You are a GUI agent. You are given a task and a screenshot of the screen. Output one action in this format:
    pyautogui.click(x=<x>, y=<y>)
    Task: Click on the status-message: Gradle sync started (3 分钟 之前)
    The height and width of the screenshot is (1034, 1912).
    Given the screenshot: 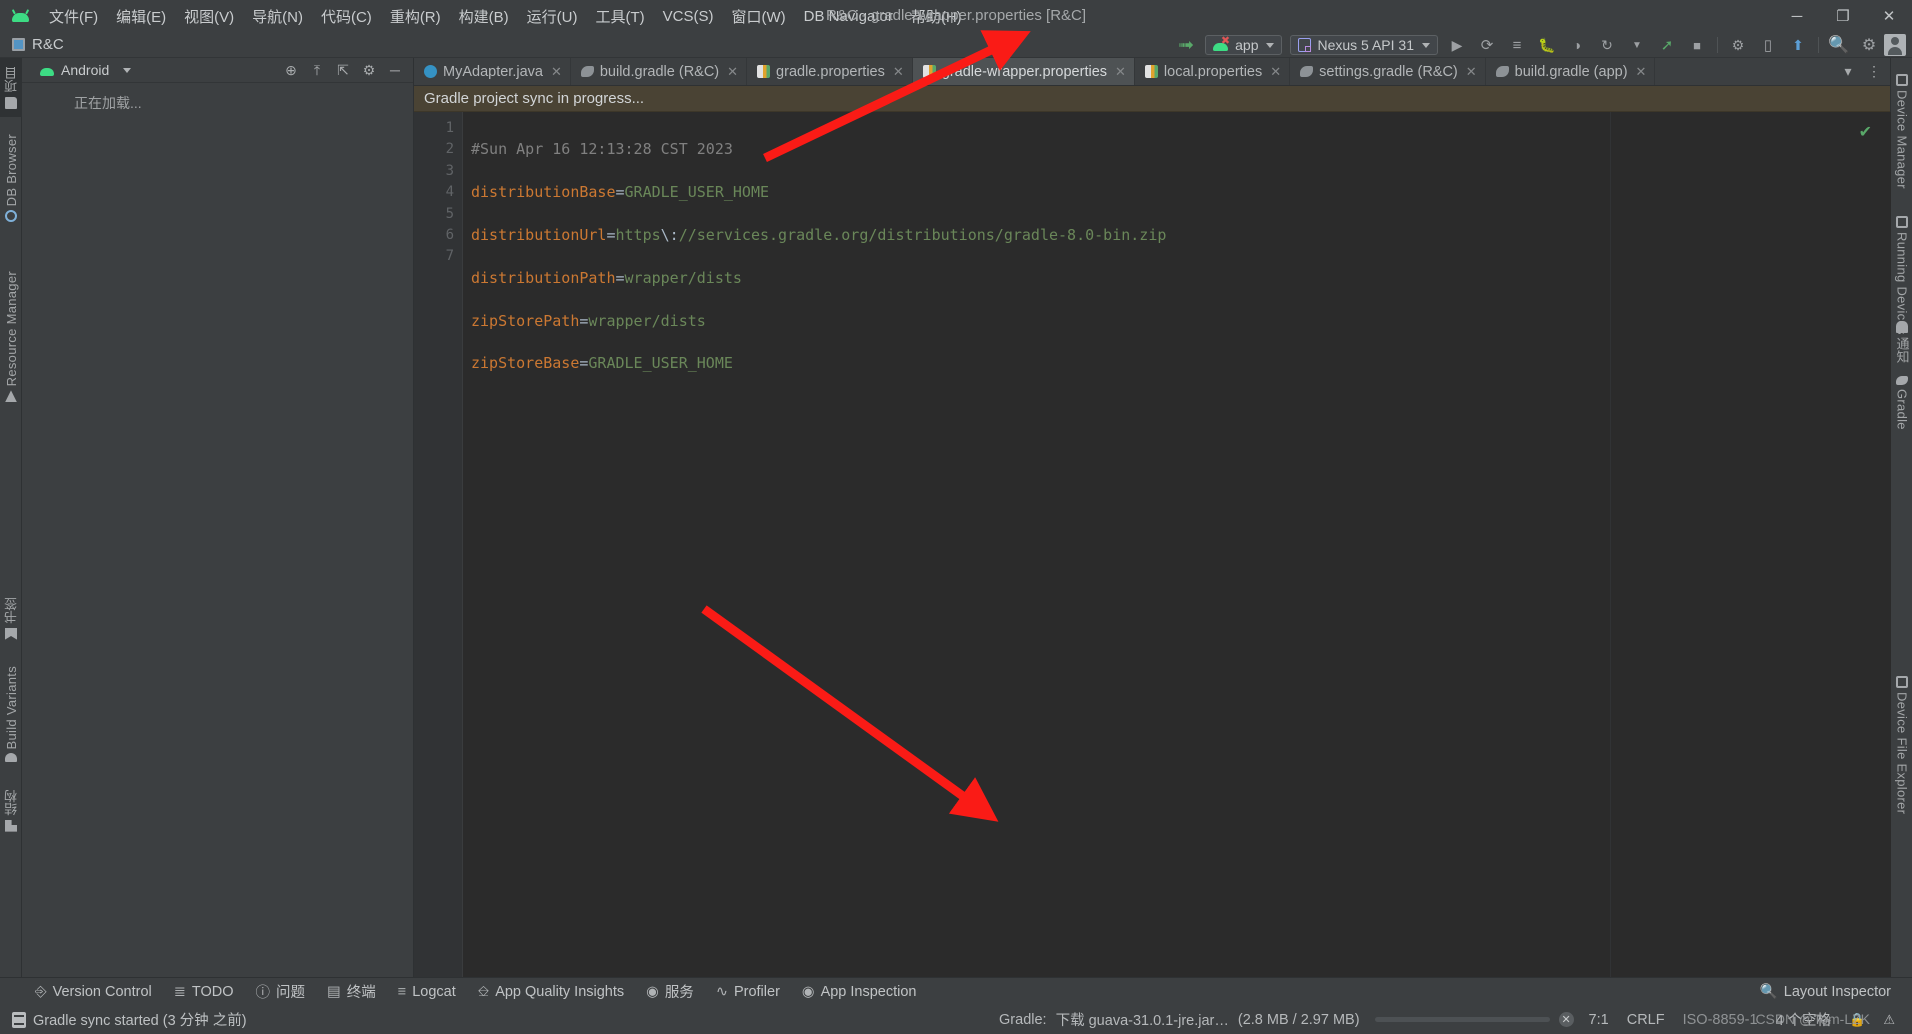 What is the action you would take?
    pyautogui.click(x=140, y=1019)
    